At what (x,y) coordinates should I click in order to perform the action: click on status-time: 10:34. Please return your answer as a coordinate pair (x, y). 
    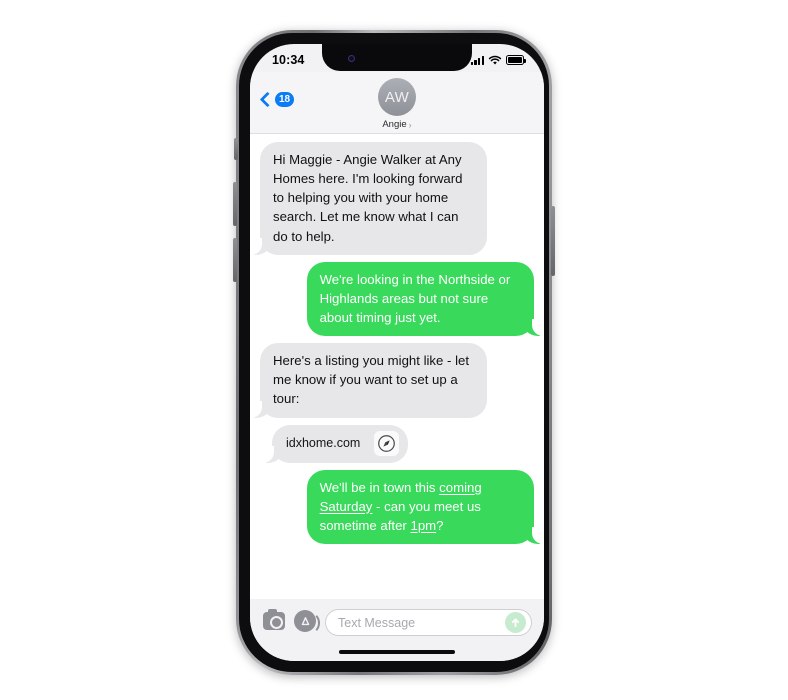
    Looking at the image, I should click on (288, 60).